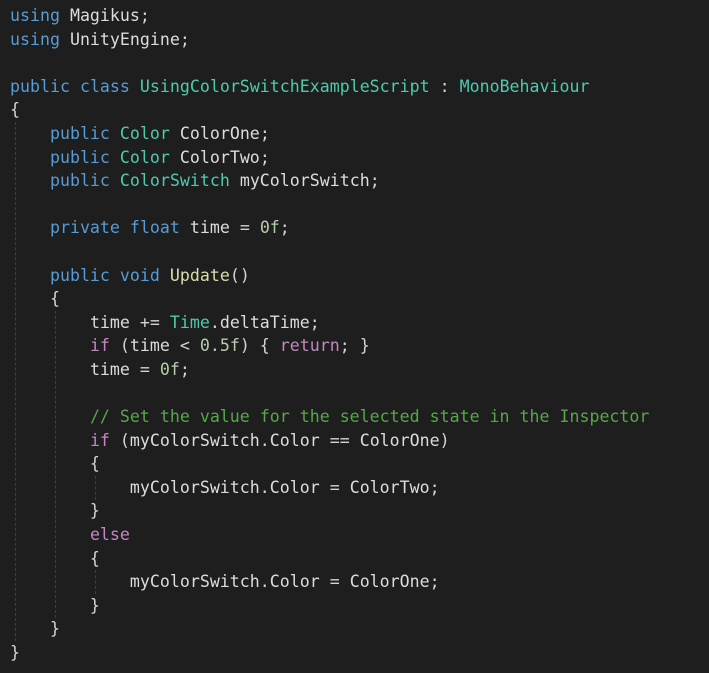 Image resolution: width=709 pixels, height=673 pixels. Describe the element at coordinates (329, 346) in the screenshot. I see `code-line: if (time < 0.5f) { return; }` at that location.